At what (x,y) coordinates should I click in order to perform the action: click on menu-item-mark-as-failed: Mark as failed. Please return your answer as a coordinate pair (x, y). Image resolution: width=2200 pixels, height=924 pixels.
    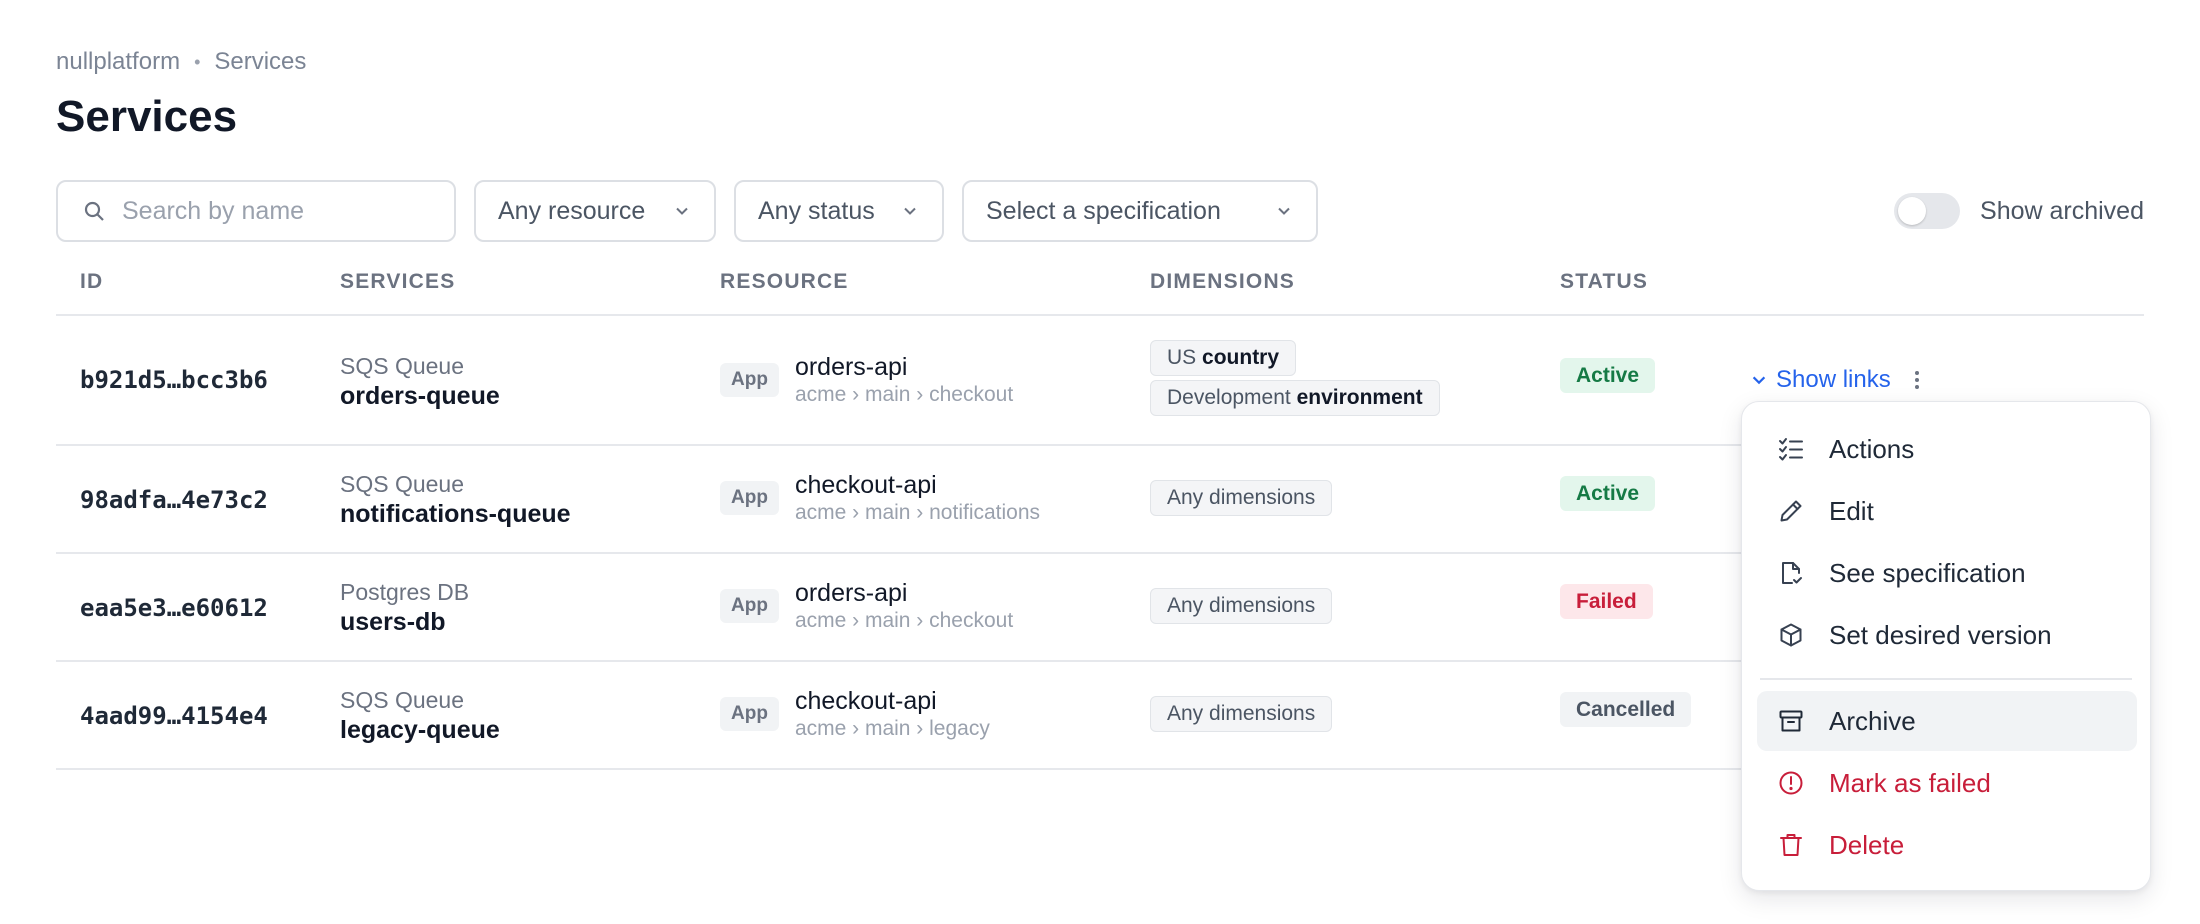
    Looking at the image, I should click on (1947, 783).